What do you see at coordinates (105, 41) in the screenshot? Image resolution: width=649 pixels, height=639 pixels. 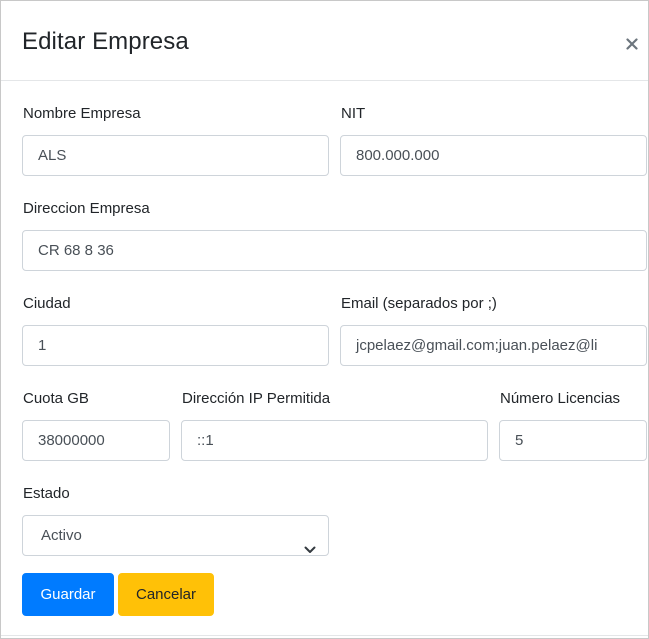 I see `modal-title: Editar Empresa` at bounding box center [105, 41].